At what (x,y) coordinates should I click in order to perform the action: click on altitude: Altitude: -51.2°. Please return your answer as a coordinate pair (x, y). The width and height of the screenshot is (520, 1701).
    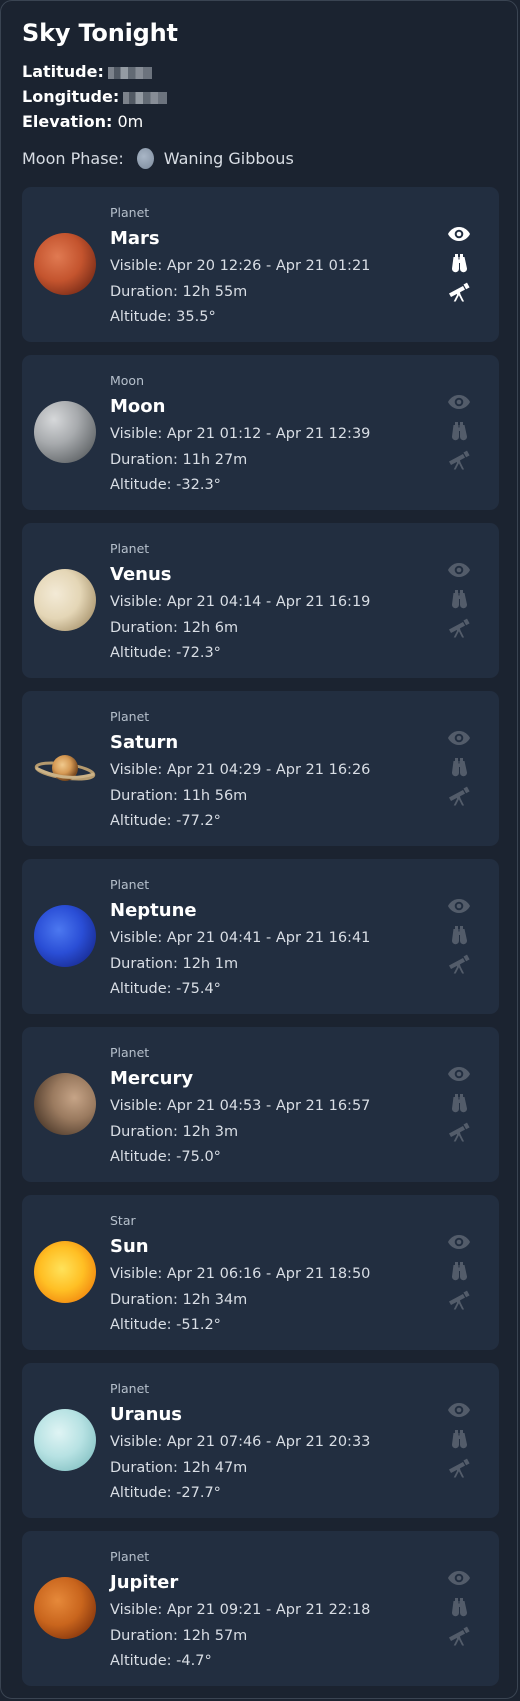
    Looking at the image, I should click on (165, 1325).